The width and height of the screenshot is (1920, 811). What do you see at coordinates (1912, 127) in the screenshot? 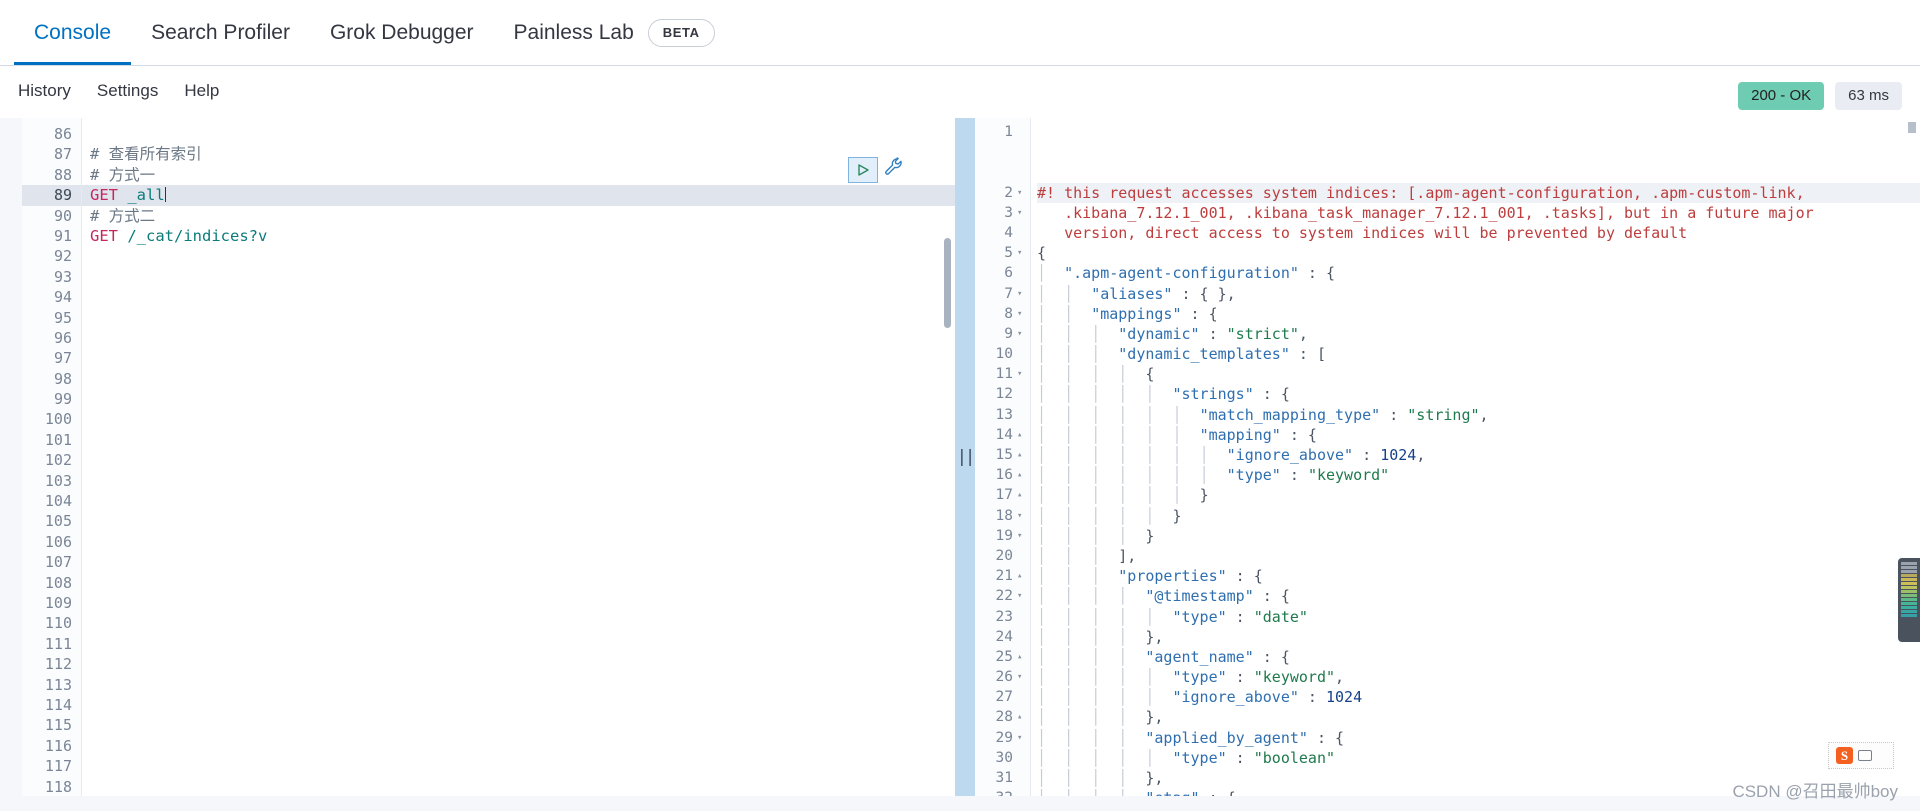
I see `response-scrollbar-thumb` at bounding box center [1912, 127].